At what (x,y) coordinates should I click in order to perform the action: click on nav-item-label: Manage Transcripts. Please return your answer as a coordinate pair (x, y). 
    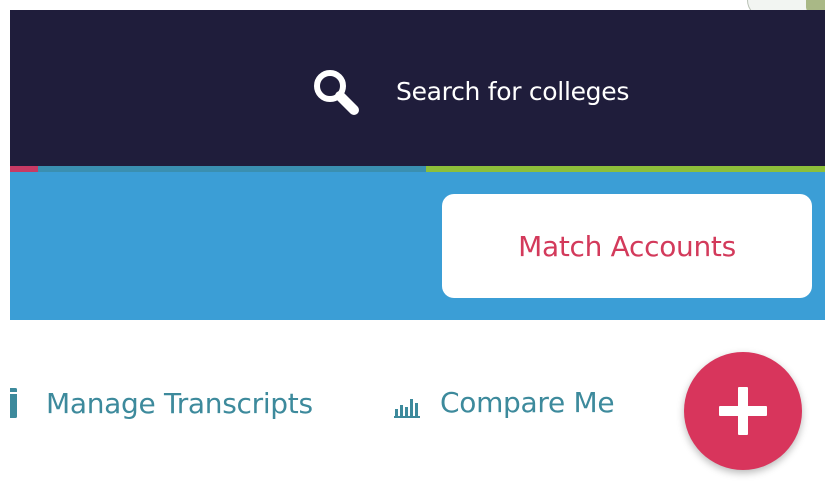
    Looking at the image, I should click on (179, 403).